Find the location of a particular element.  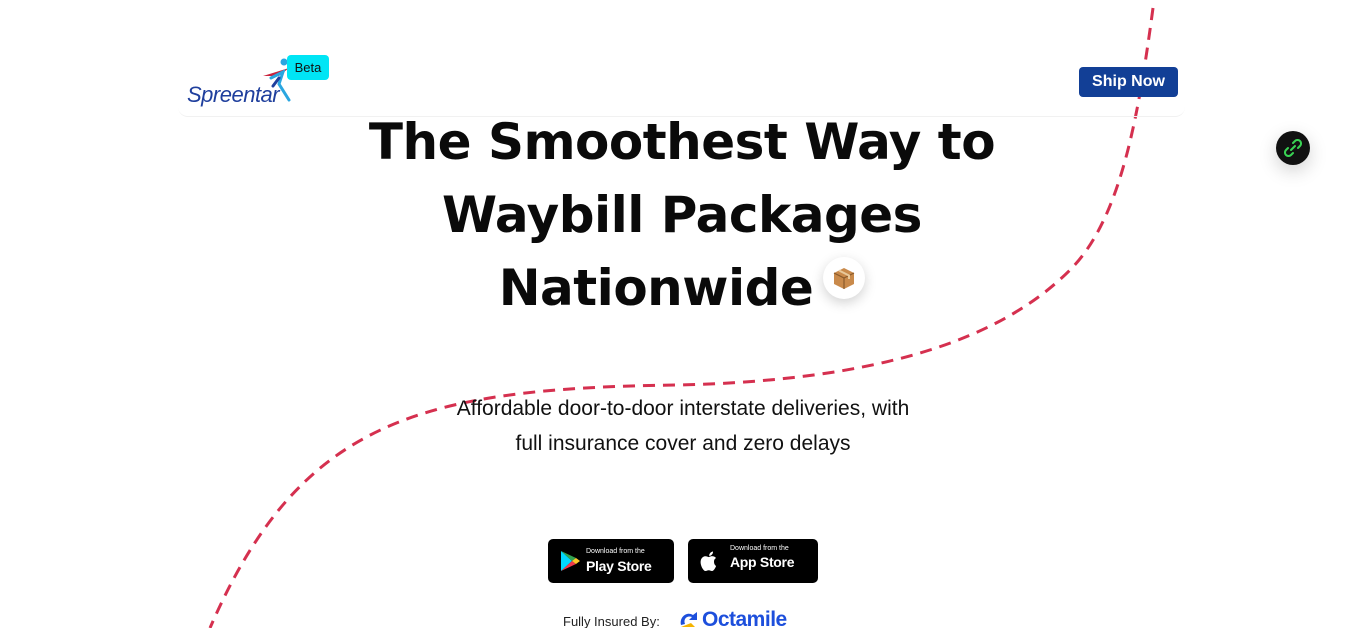

hero-title-line-2: Waybill Packages is located at coordinates (682, 215).